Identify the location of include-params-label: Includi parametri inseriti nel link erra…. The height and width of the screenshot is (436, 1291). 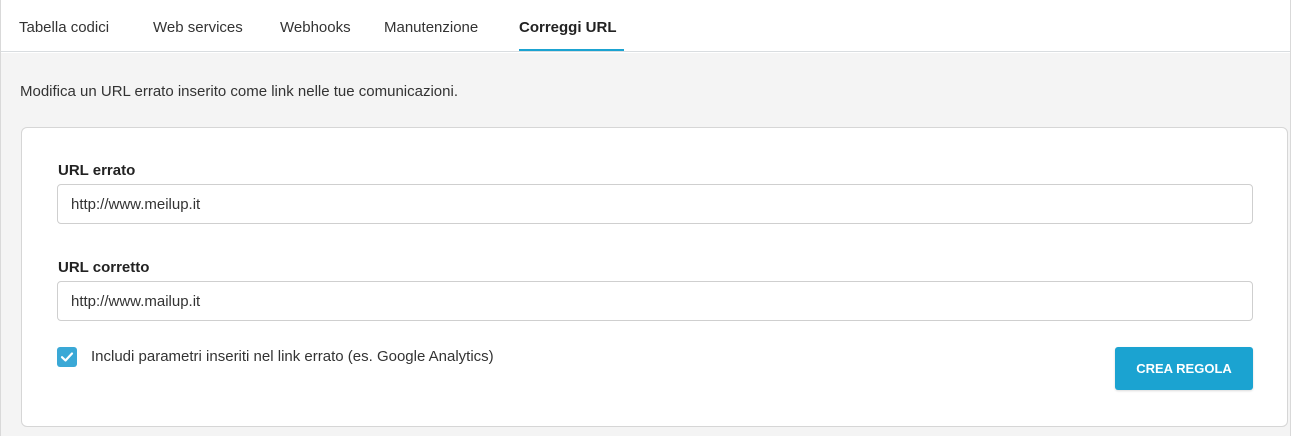
(292, 356).